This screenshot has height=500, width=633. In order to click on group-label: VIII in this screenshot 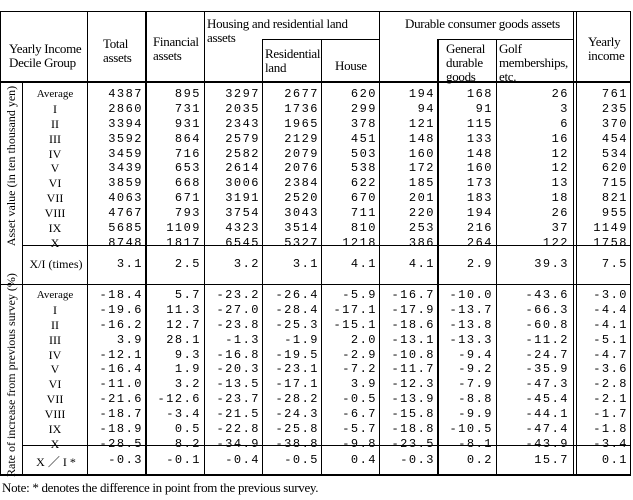, I will do `click(55, 414)`.